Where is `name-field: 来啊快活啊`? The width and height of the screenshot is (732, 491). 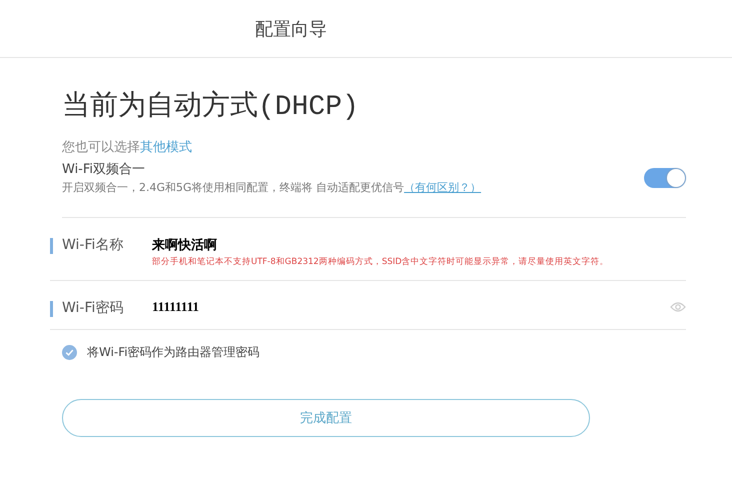
name-field: 来啊快活啊 is located at coordinates (184, 245).